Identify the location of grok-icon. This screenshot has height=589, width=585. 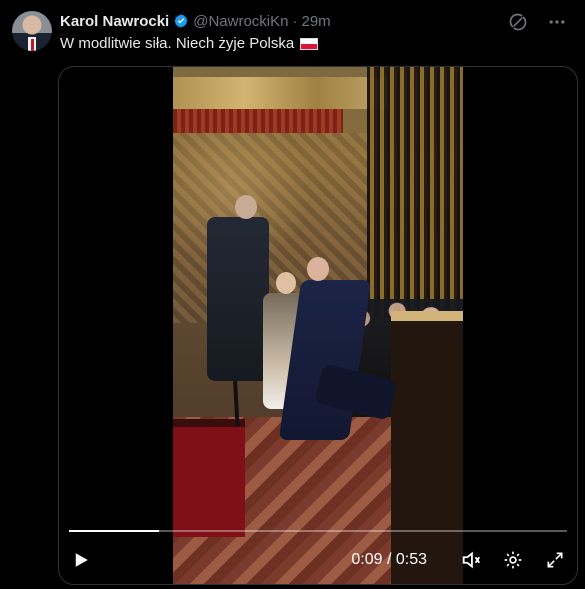
(518, 22).